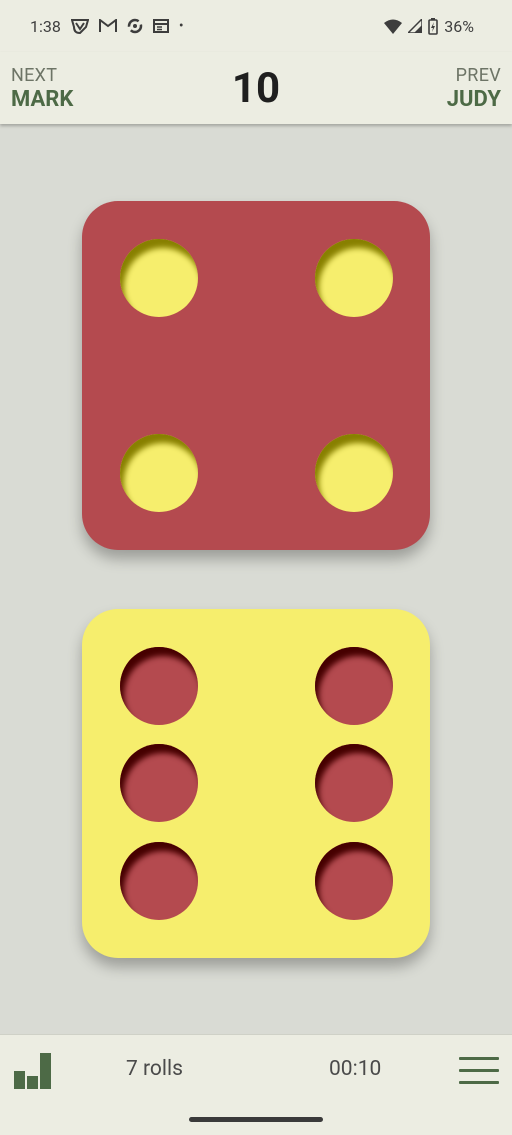 The width and height of the screenshot is (512, 1135). I want to click on sync-icon, so click(135, 26).